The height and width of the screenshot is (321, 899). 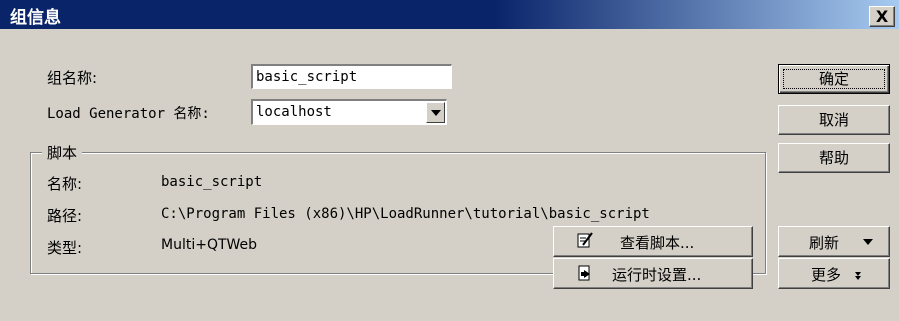 I want to click on help-label: 帮助, so click(x=833, y=158).